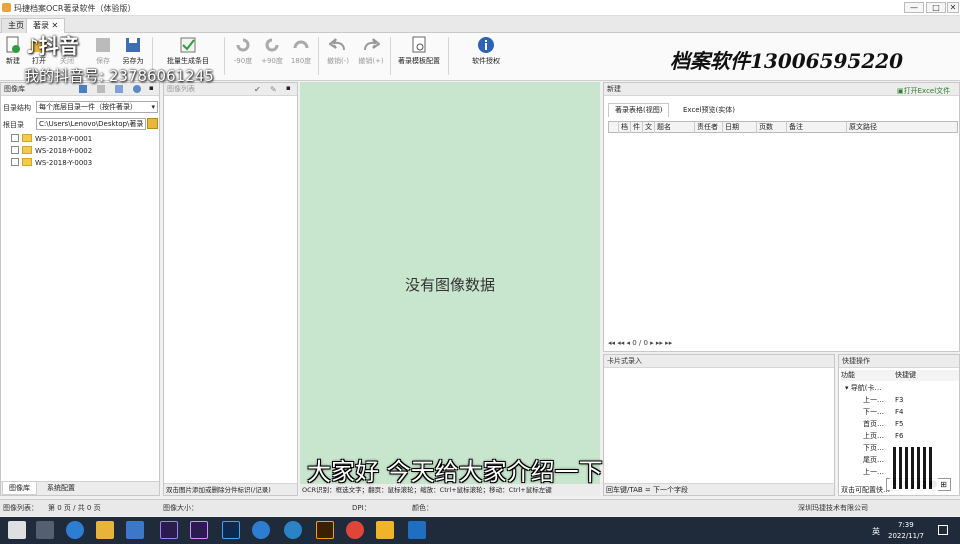 The width and height of the screenshot is (960, 544). Describe the element at coordinates (417, 530) in the screenshot. I see `media-icon` at that location.